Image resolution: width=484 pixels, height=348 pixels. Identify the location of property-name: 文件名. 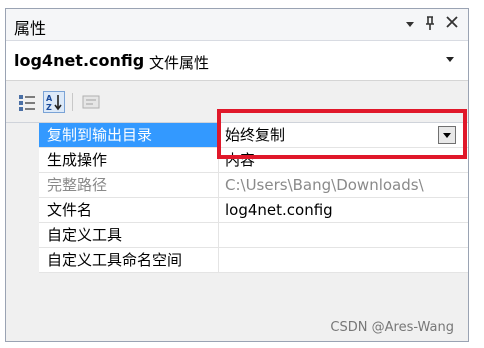
(129, 210).